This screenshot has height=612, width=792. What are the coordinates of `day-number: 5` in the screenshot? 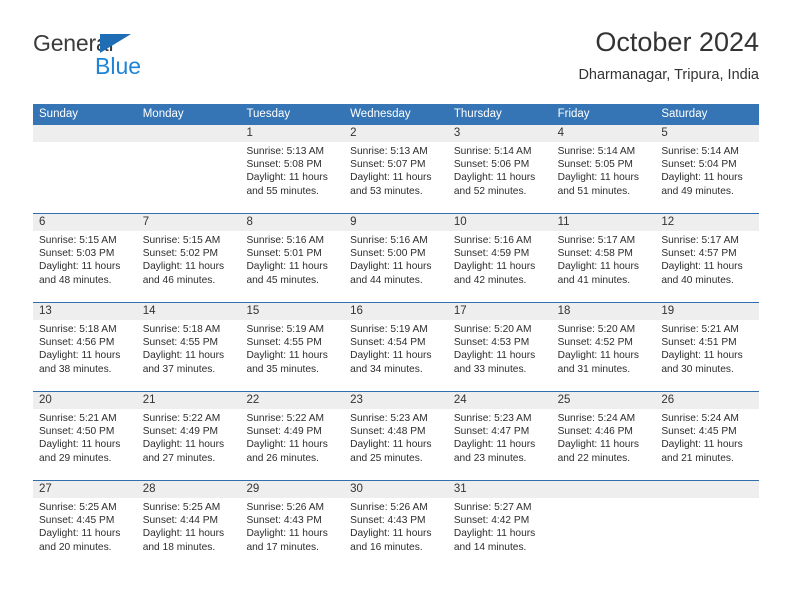 It's located at (707, 133).